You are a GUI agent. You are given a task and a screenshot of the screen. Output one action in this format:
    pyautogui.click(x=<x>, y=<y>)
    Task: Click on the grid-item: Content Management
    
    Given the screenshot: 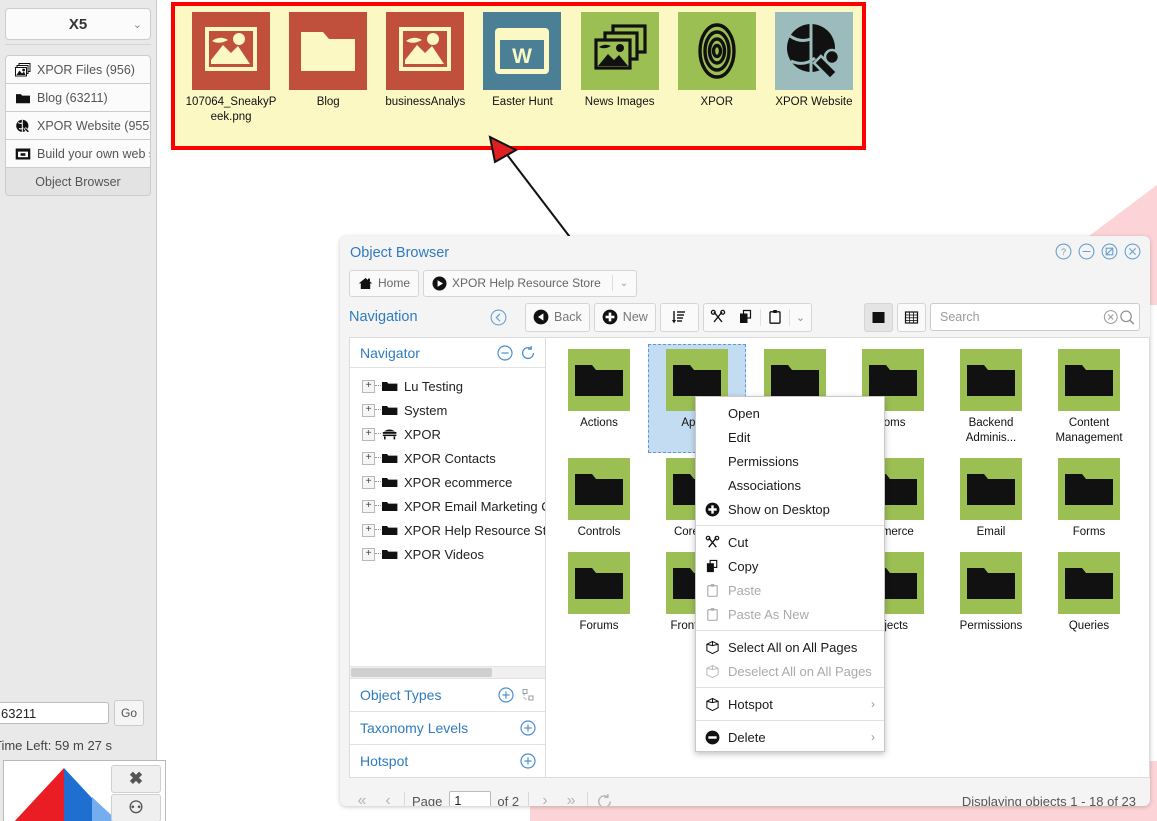 What is the action you would take?
    pyautogui.click(x=1089, y=398)
    